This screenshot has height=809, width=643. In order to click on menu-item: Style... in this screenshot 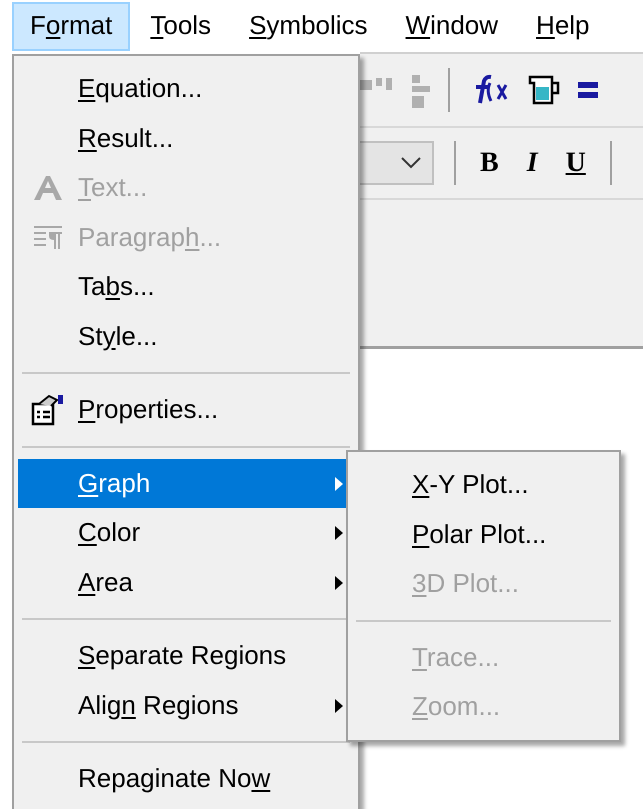, I will do `click(186, 336)`.